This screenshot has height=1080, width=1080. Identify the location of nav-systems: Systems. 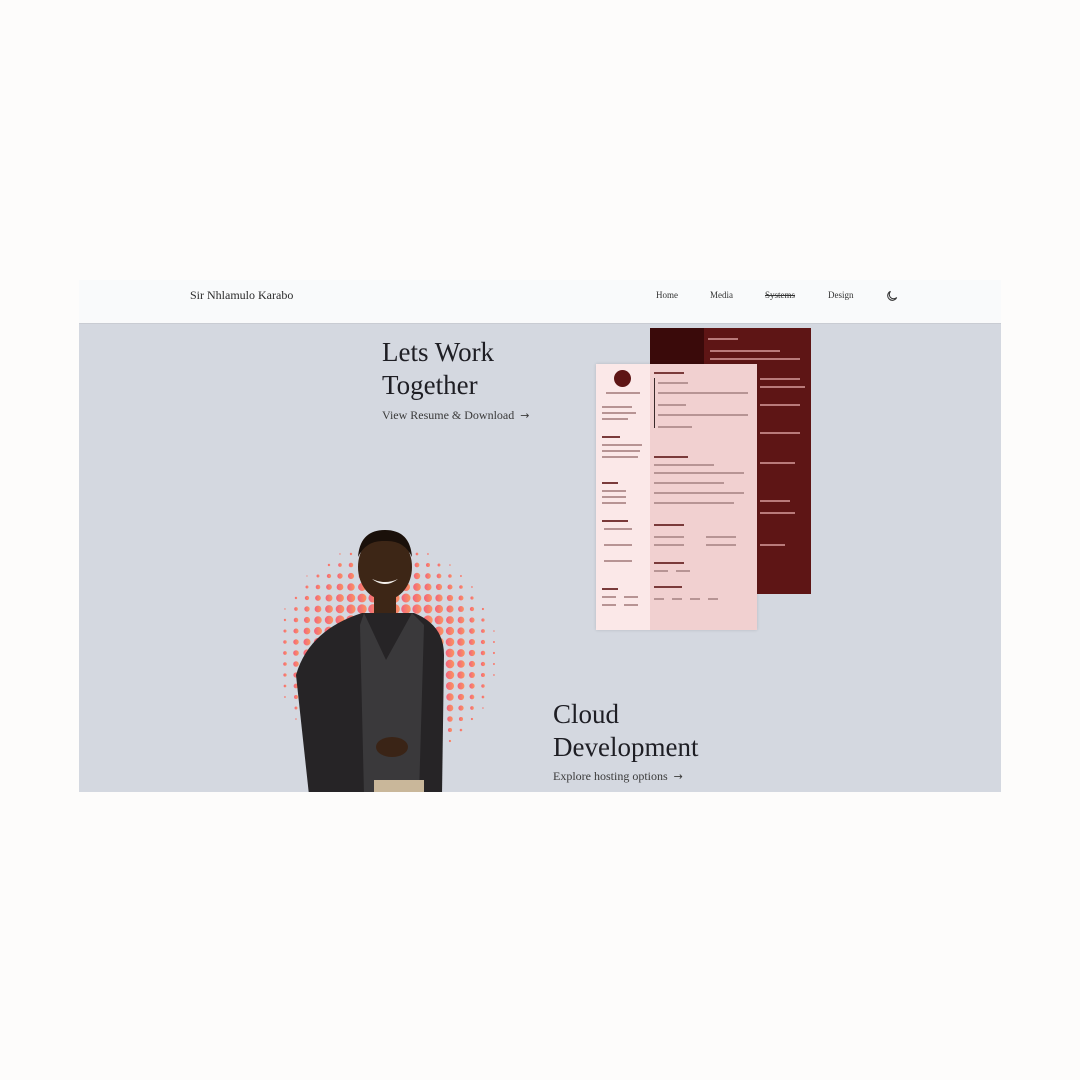
(780, 295).